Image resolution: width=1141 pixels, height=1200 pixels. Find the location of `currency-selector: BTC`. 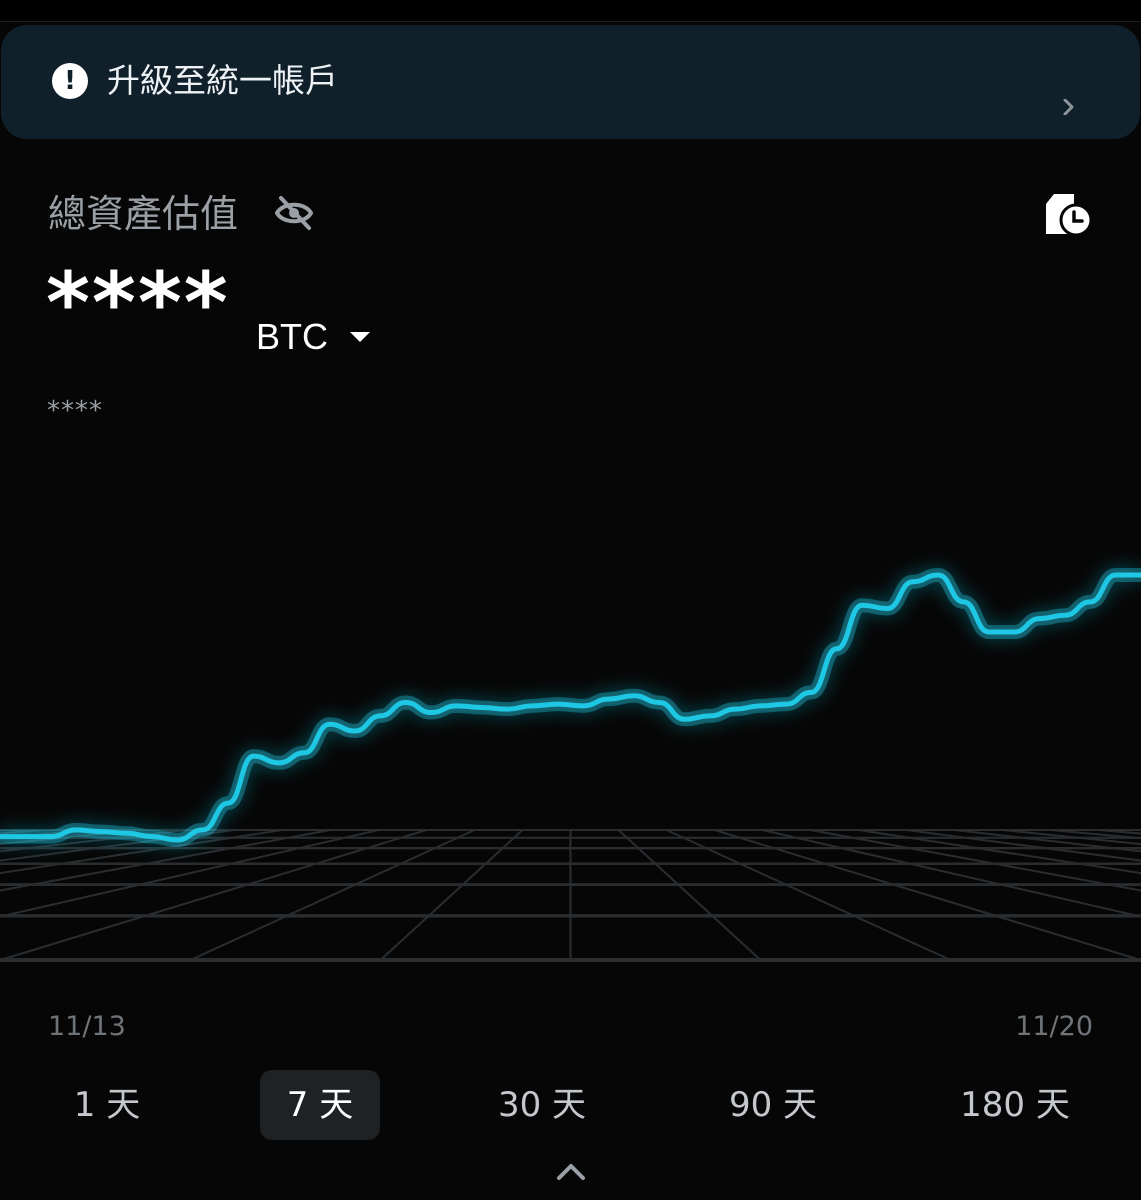

currency-selector: BTC is located at coordinates (313, 337).